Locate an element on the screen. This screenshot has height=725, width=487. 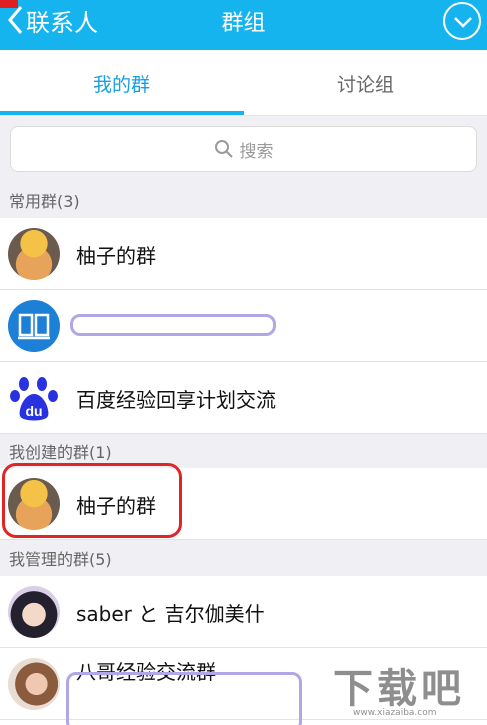
tab-bar: 我的群 讨论组 is located at coordinates (243, 83).